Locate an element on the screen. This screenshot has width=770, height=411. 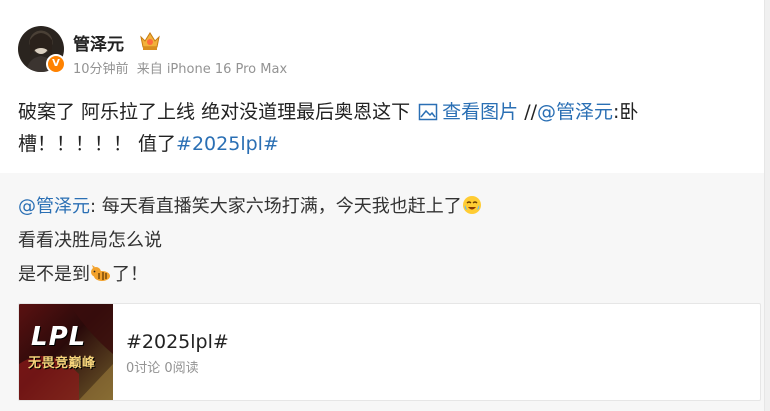
verified-badge-icon: V is located at coordinates (56, 64).